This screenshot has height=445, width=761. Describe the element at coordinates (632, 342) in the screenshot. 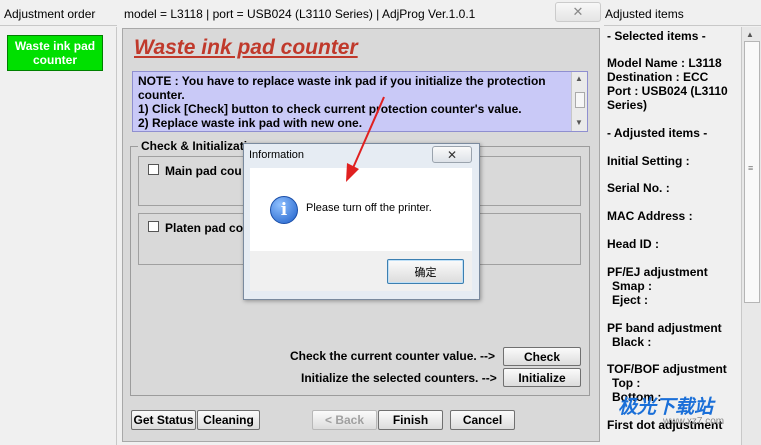

I see `black: Black :` at that location.